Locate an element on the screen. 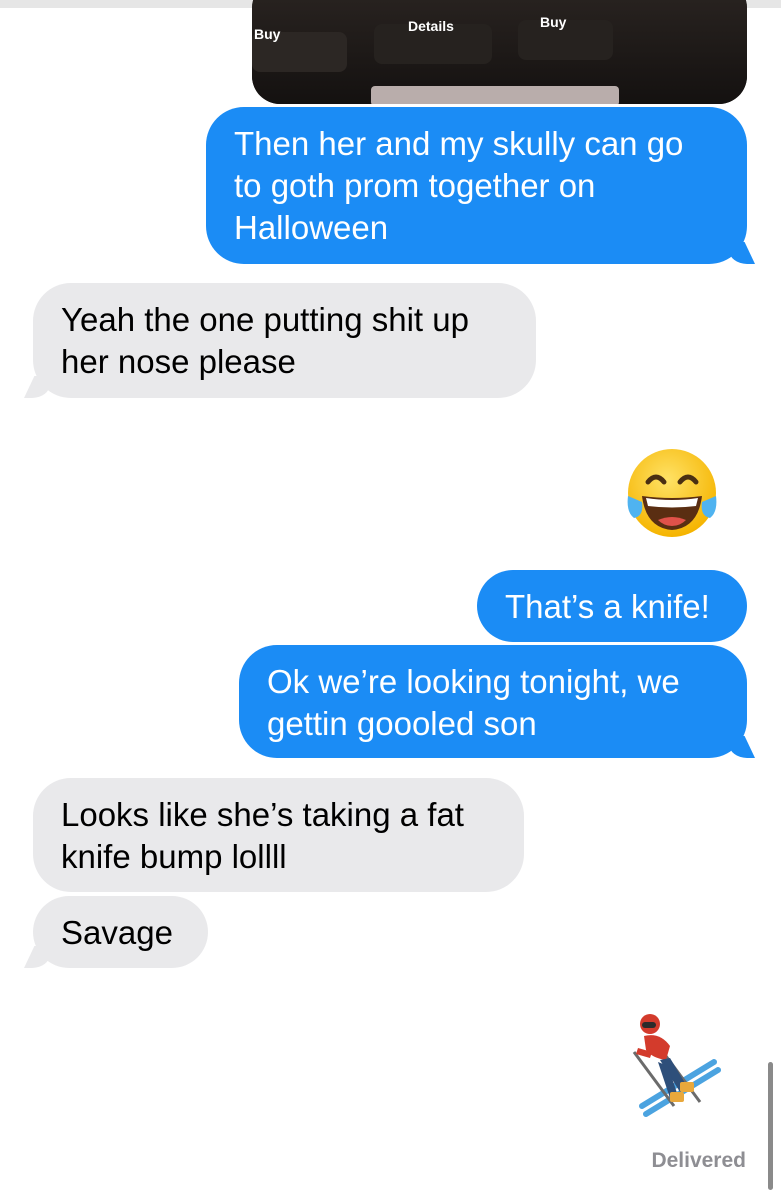 The height and width of the screenshot is (1200, 781). image-buy-button-right: Buy is located at coordinates (565, 37).